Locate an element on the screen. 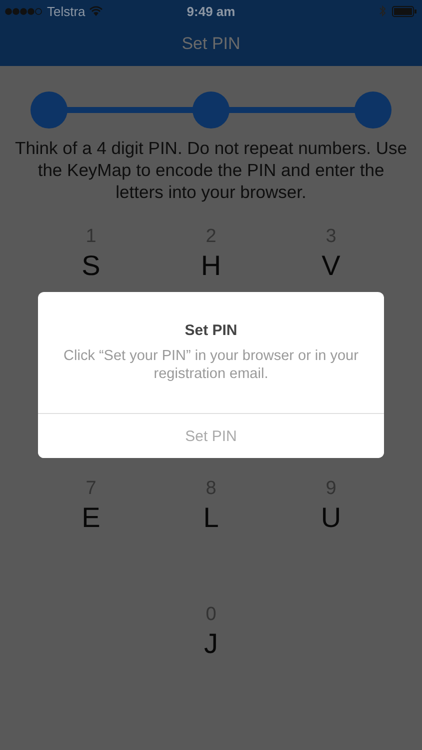 This screenshot has height=750, width=422. instruction-text: Think of a 4 digit PIN. Do not repeat numbers. Use the KeyMap to encode the PIN and enter the letters into your browser. is located at coordinates (211, 170).